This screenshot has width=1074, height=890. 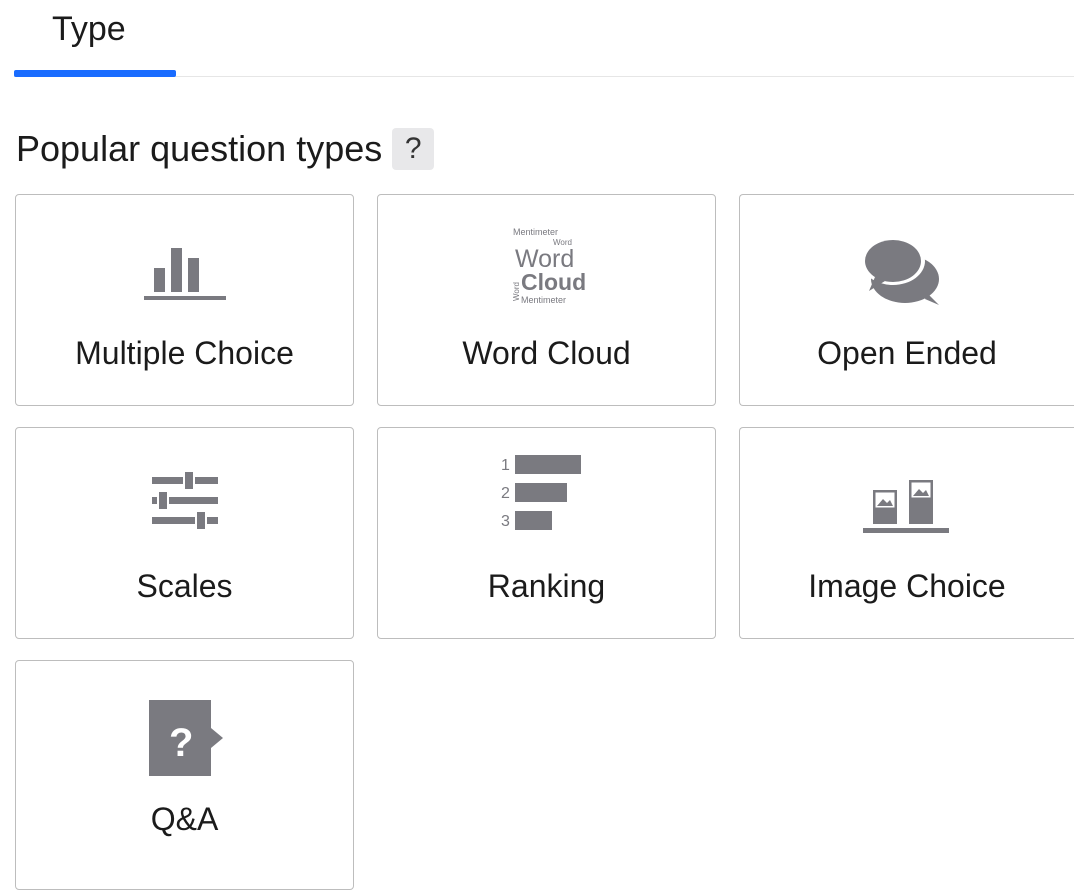 I want to click on wc-bottom: Mentimeter, so click(x=543, y=300).